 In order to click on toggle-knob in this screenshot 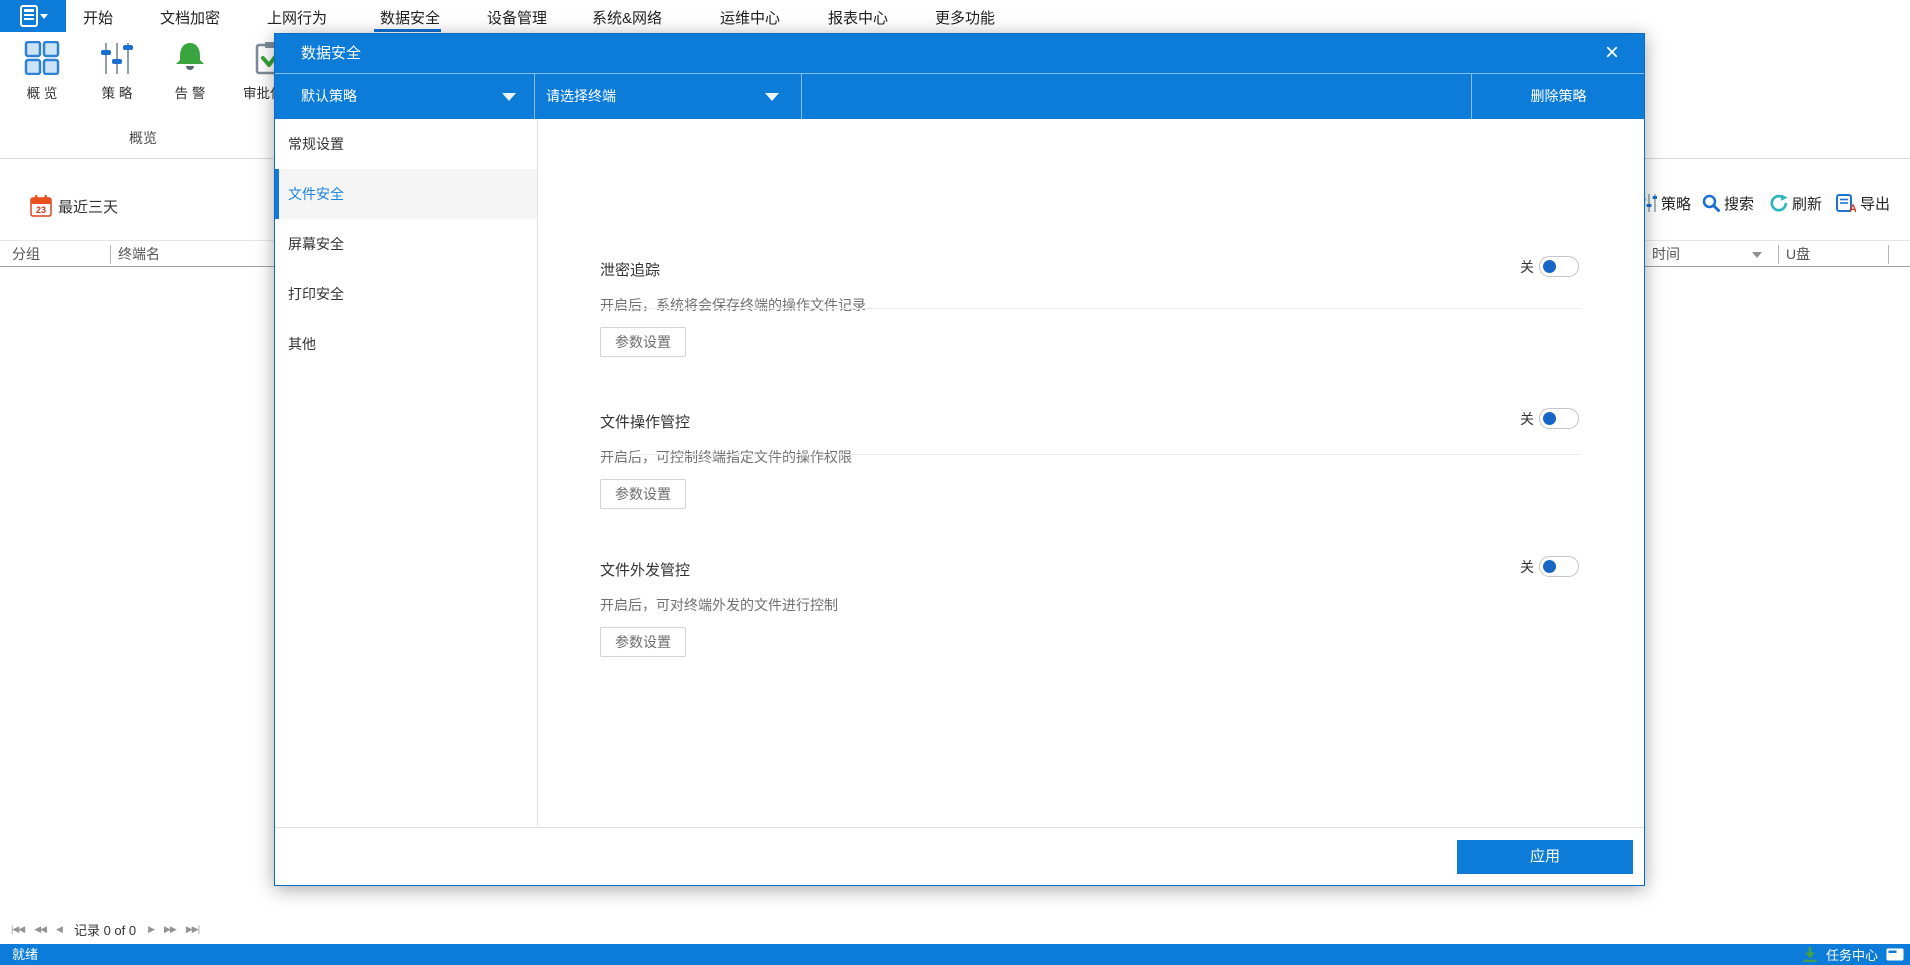, I will do `click(1549, 418)`.